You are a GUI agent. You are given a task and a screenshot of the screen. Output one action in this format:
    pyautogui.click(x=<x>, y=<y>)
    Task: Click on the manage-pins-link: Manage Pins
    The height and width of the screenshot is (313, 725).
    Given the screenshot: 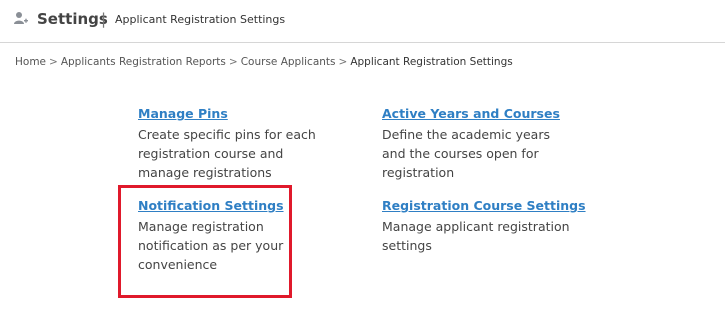 What is the action you would take?
    pyautogui.click(x=233, y=113)
    